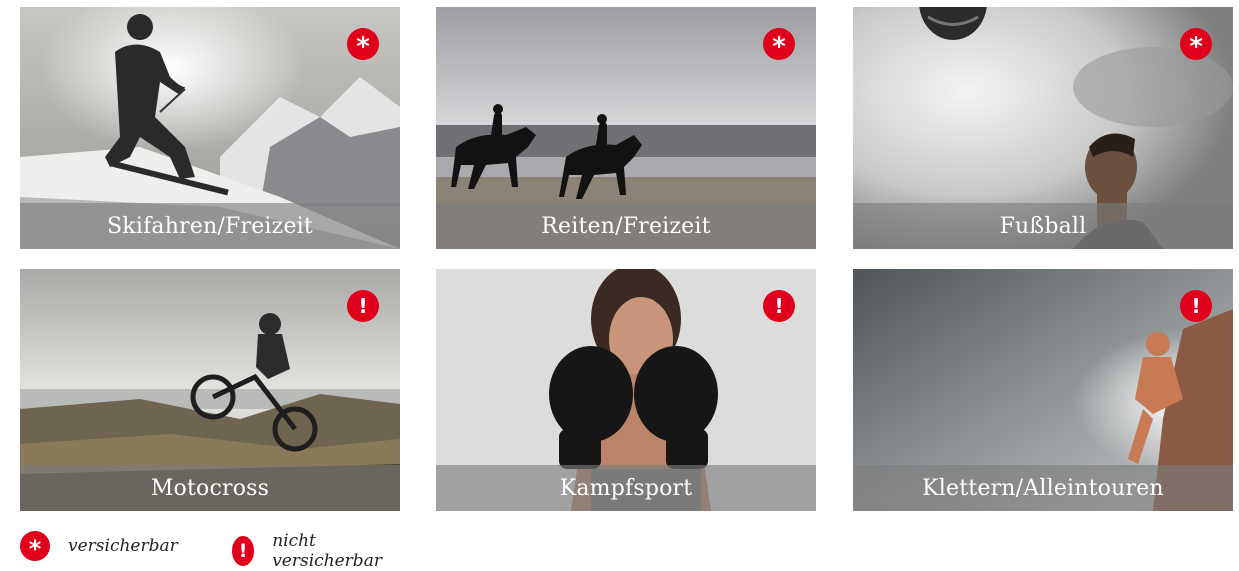  I want to click on tile-caption: Reiten/Freizeit, so click(626, 226).